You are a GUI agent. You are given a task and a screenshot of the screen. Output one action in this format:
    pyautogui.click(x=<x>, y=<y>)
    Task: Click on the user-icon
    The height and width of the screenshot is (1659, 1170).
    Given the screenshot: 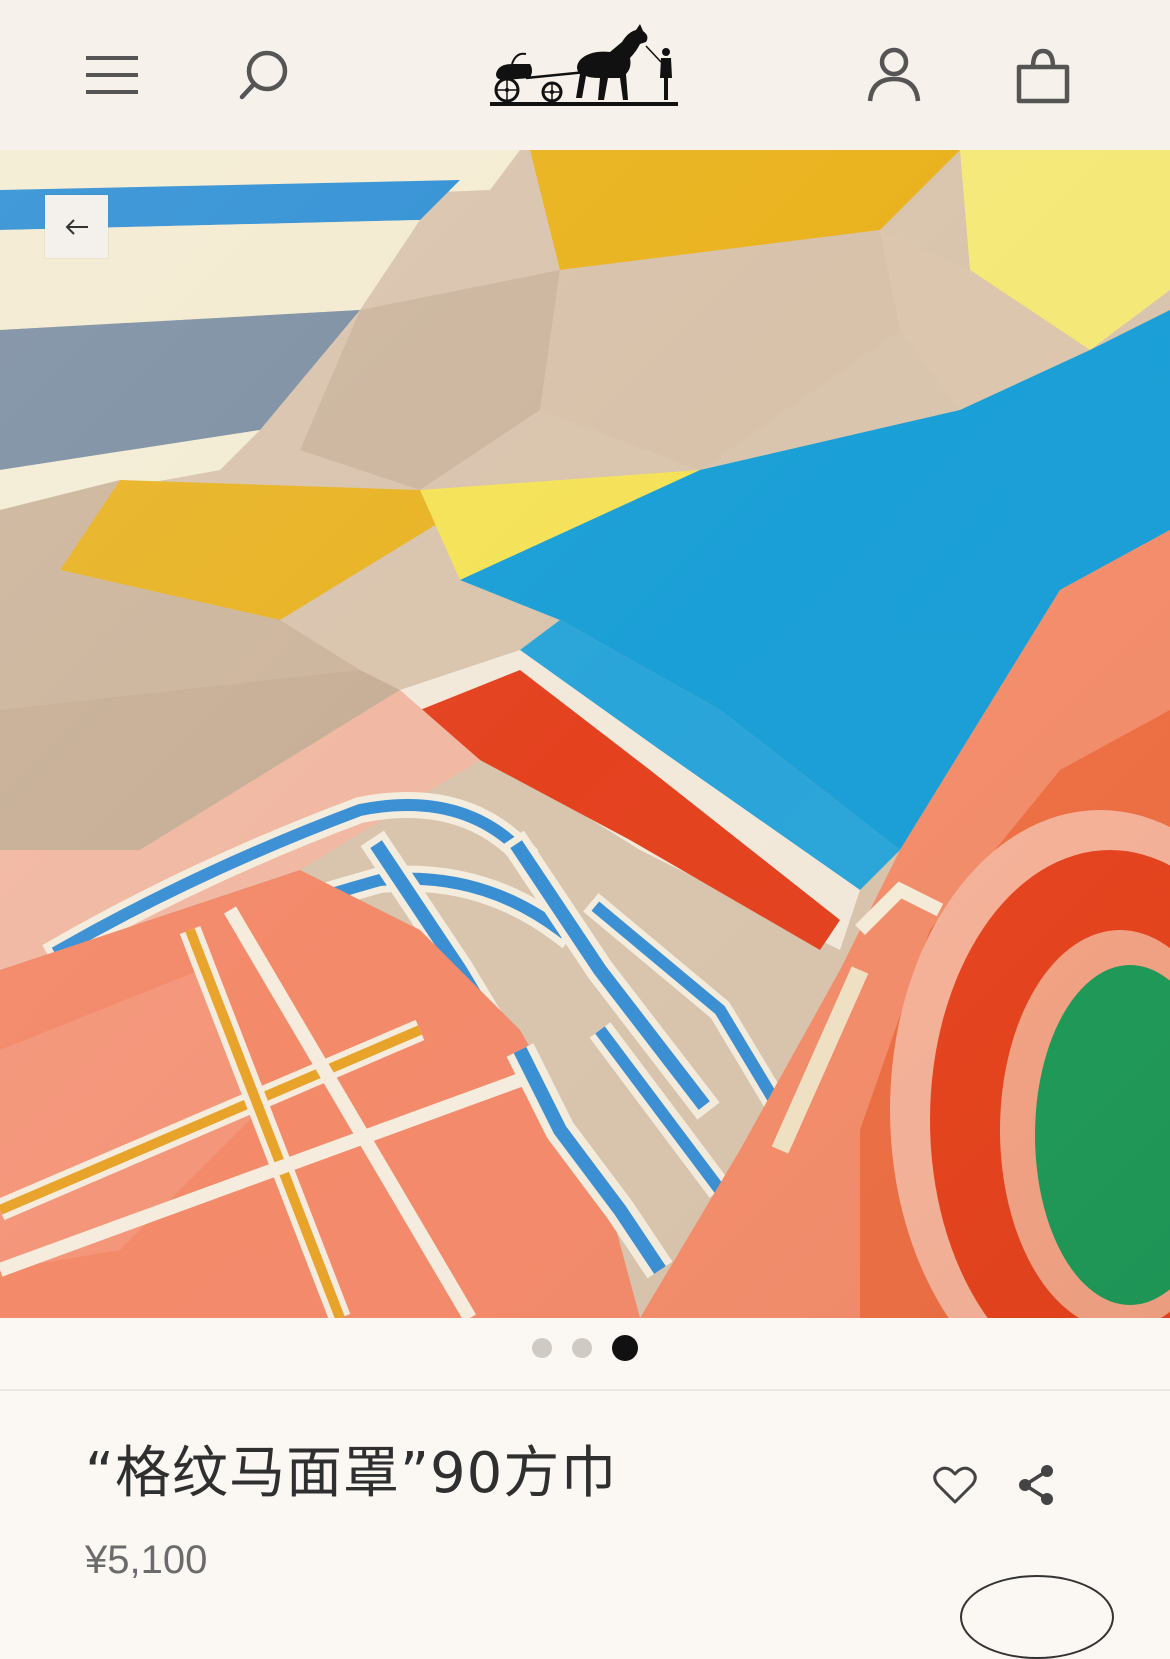 What is the action you would take?
    pyautogui.click(x=894, y=74)
    